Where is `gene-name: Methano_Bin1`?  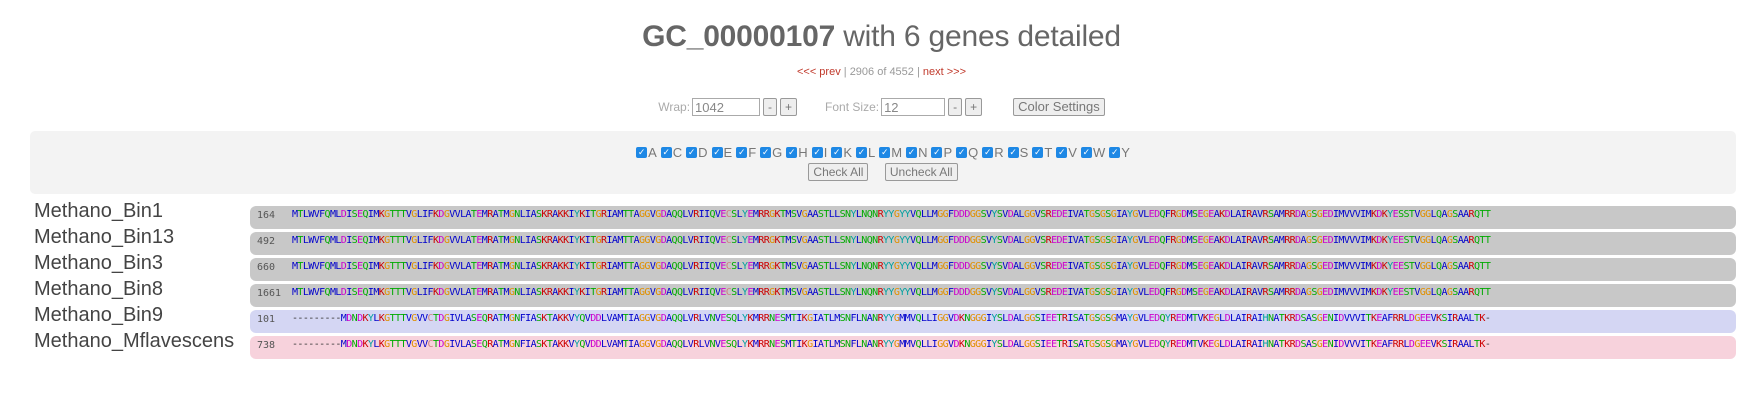
gene-name: Methano_Bin1 is located at coordinates (98, 211).